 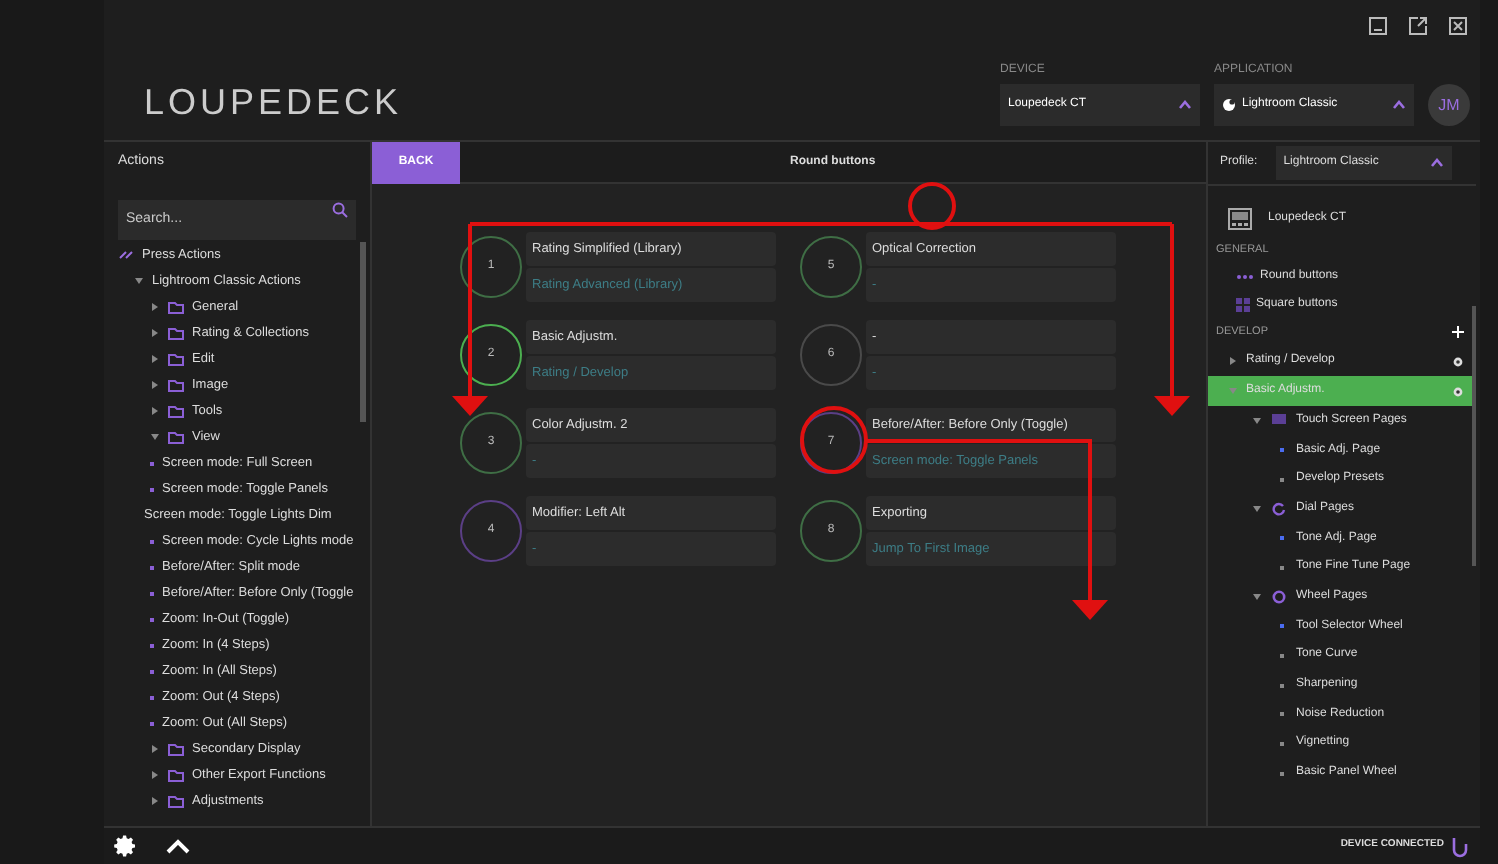 What do you see at coordinates (1460, 846) in the screenshot?
I see `cable-icon` at bounding box center [1460, 846].